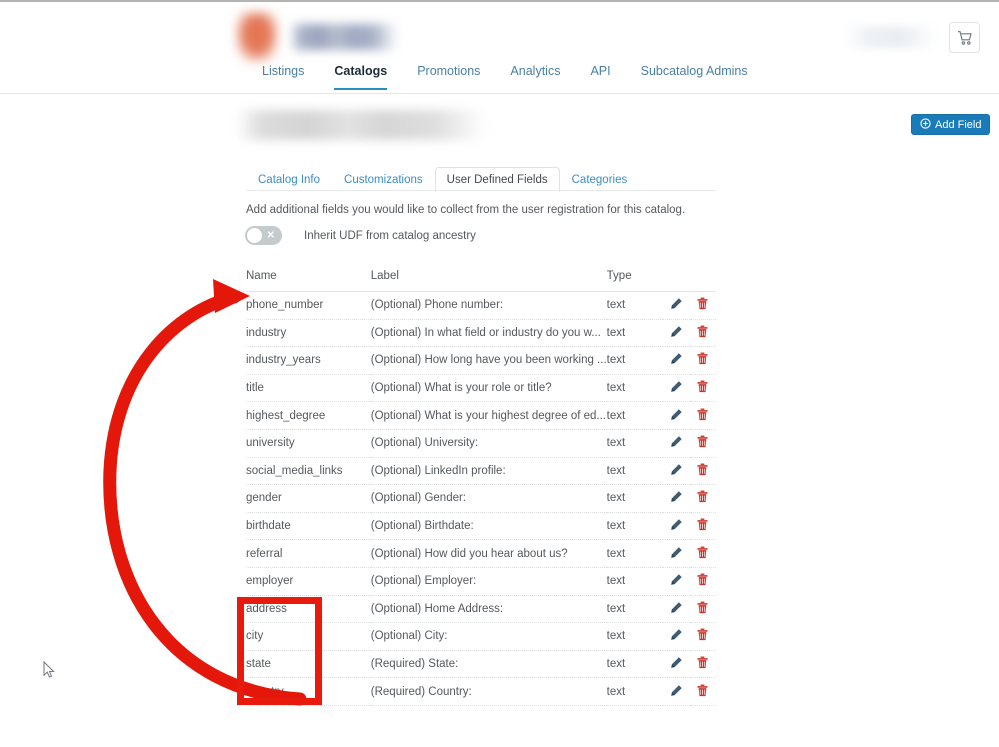 The width and height of the screenshot is (999, 747). I want to click on inherit-udf-toggle-label: Inherit UDF from catalog ancestry, so click(390, 235).